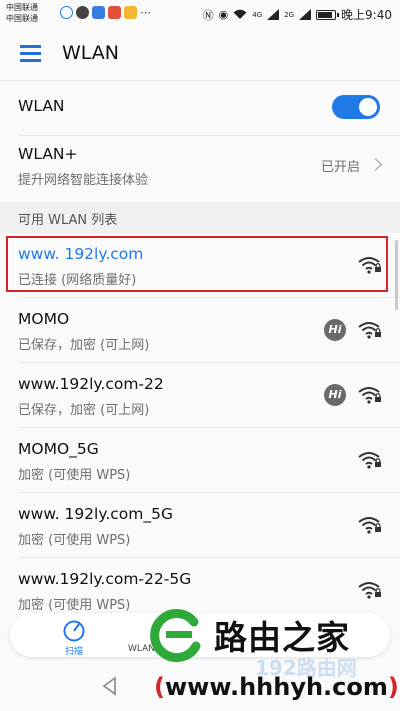  What do you see at coordinates (81, 254) in the screenshot?
I see `network-ssid: www. 192ly.com` at bounding box center [81, 254].